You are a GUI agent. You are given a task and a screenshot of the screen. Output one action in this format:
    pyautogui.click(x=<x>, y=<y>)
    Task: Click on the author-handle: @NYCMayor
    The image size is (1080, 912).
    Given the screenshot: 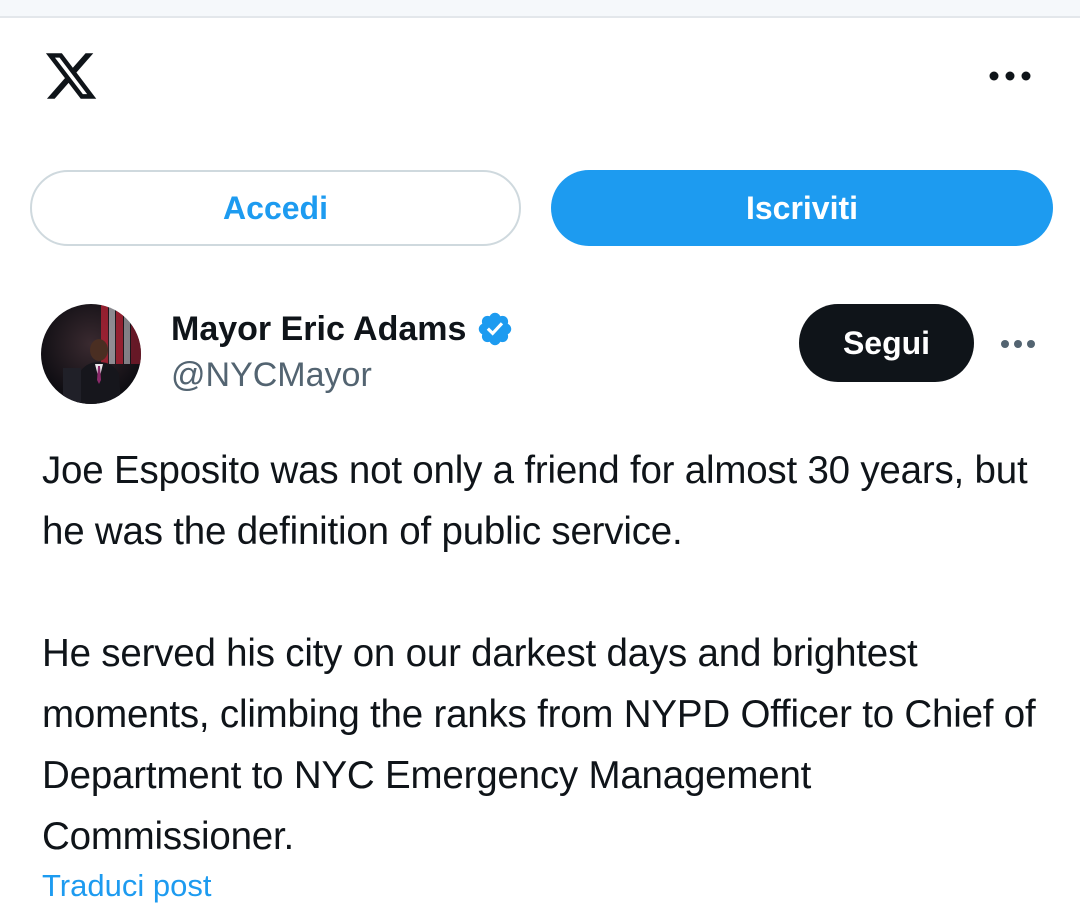 What is the action you would take?
    pyautogui.click(x=271, y=375)
    